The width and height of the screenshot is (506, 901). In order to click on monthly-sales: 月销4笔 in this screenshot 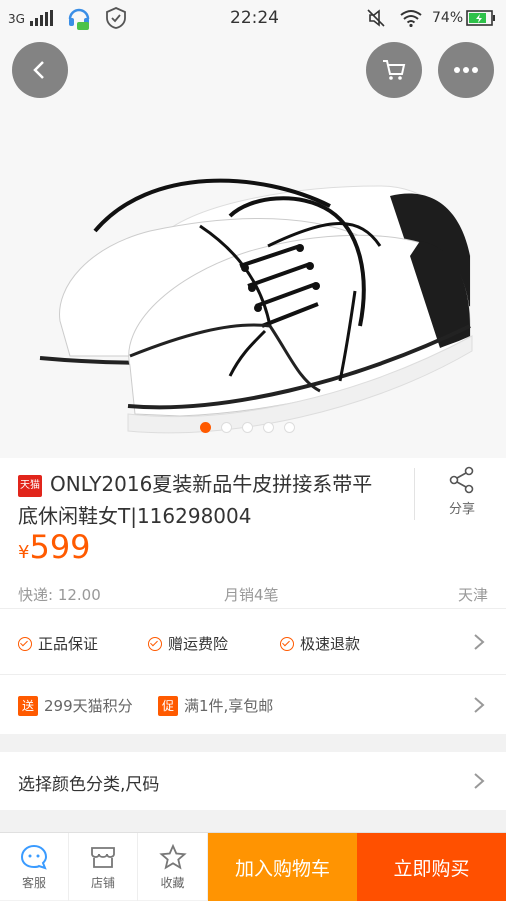, I will do `click(251, 595)`.